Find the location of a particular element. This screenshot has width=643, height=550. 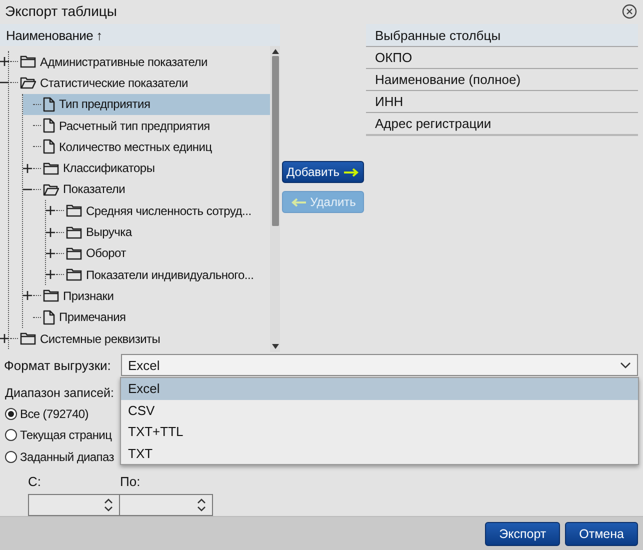

export-button: Экспорт is located at coordinates (522, 534).